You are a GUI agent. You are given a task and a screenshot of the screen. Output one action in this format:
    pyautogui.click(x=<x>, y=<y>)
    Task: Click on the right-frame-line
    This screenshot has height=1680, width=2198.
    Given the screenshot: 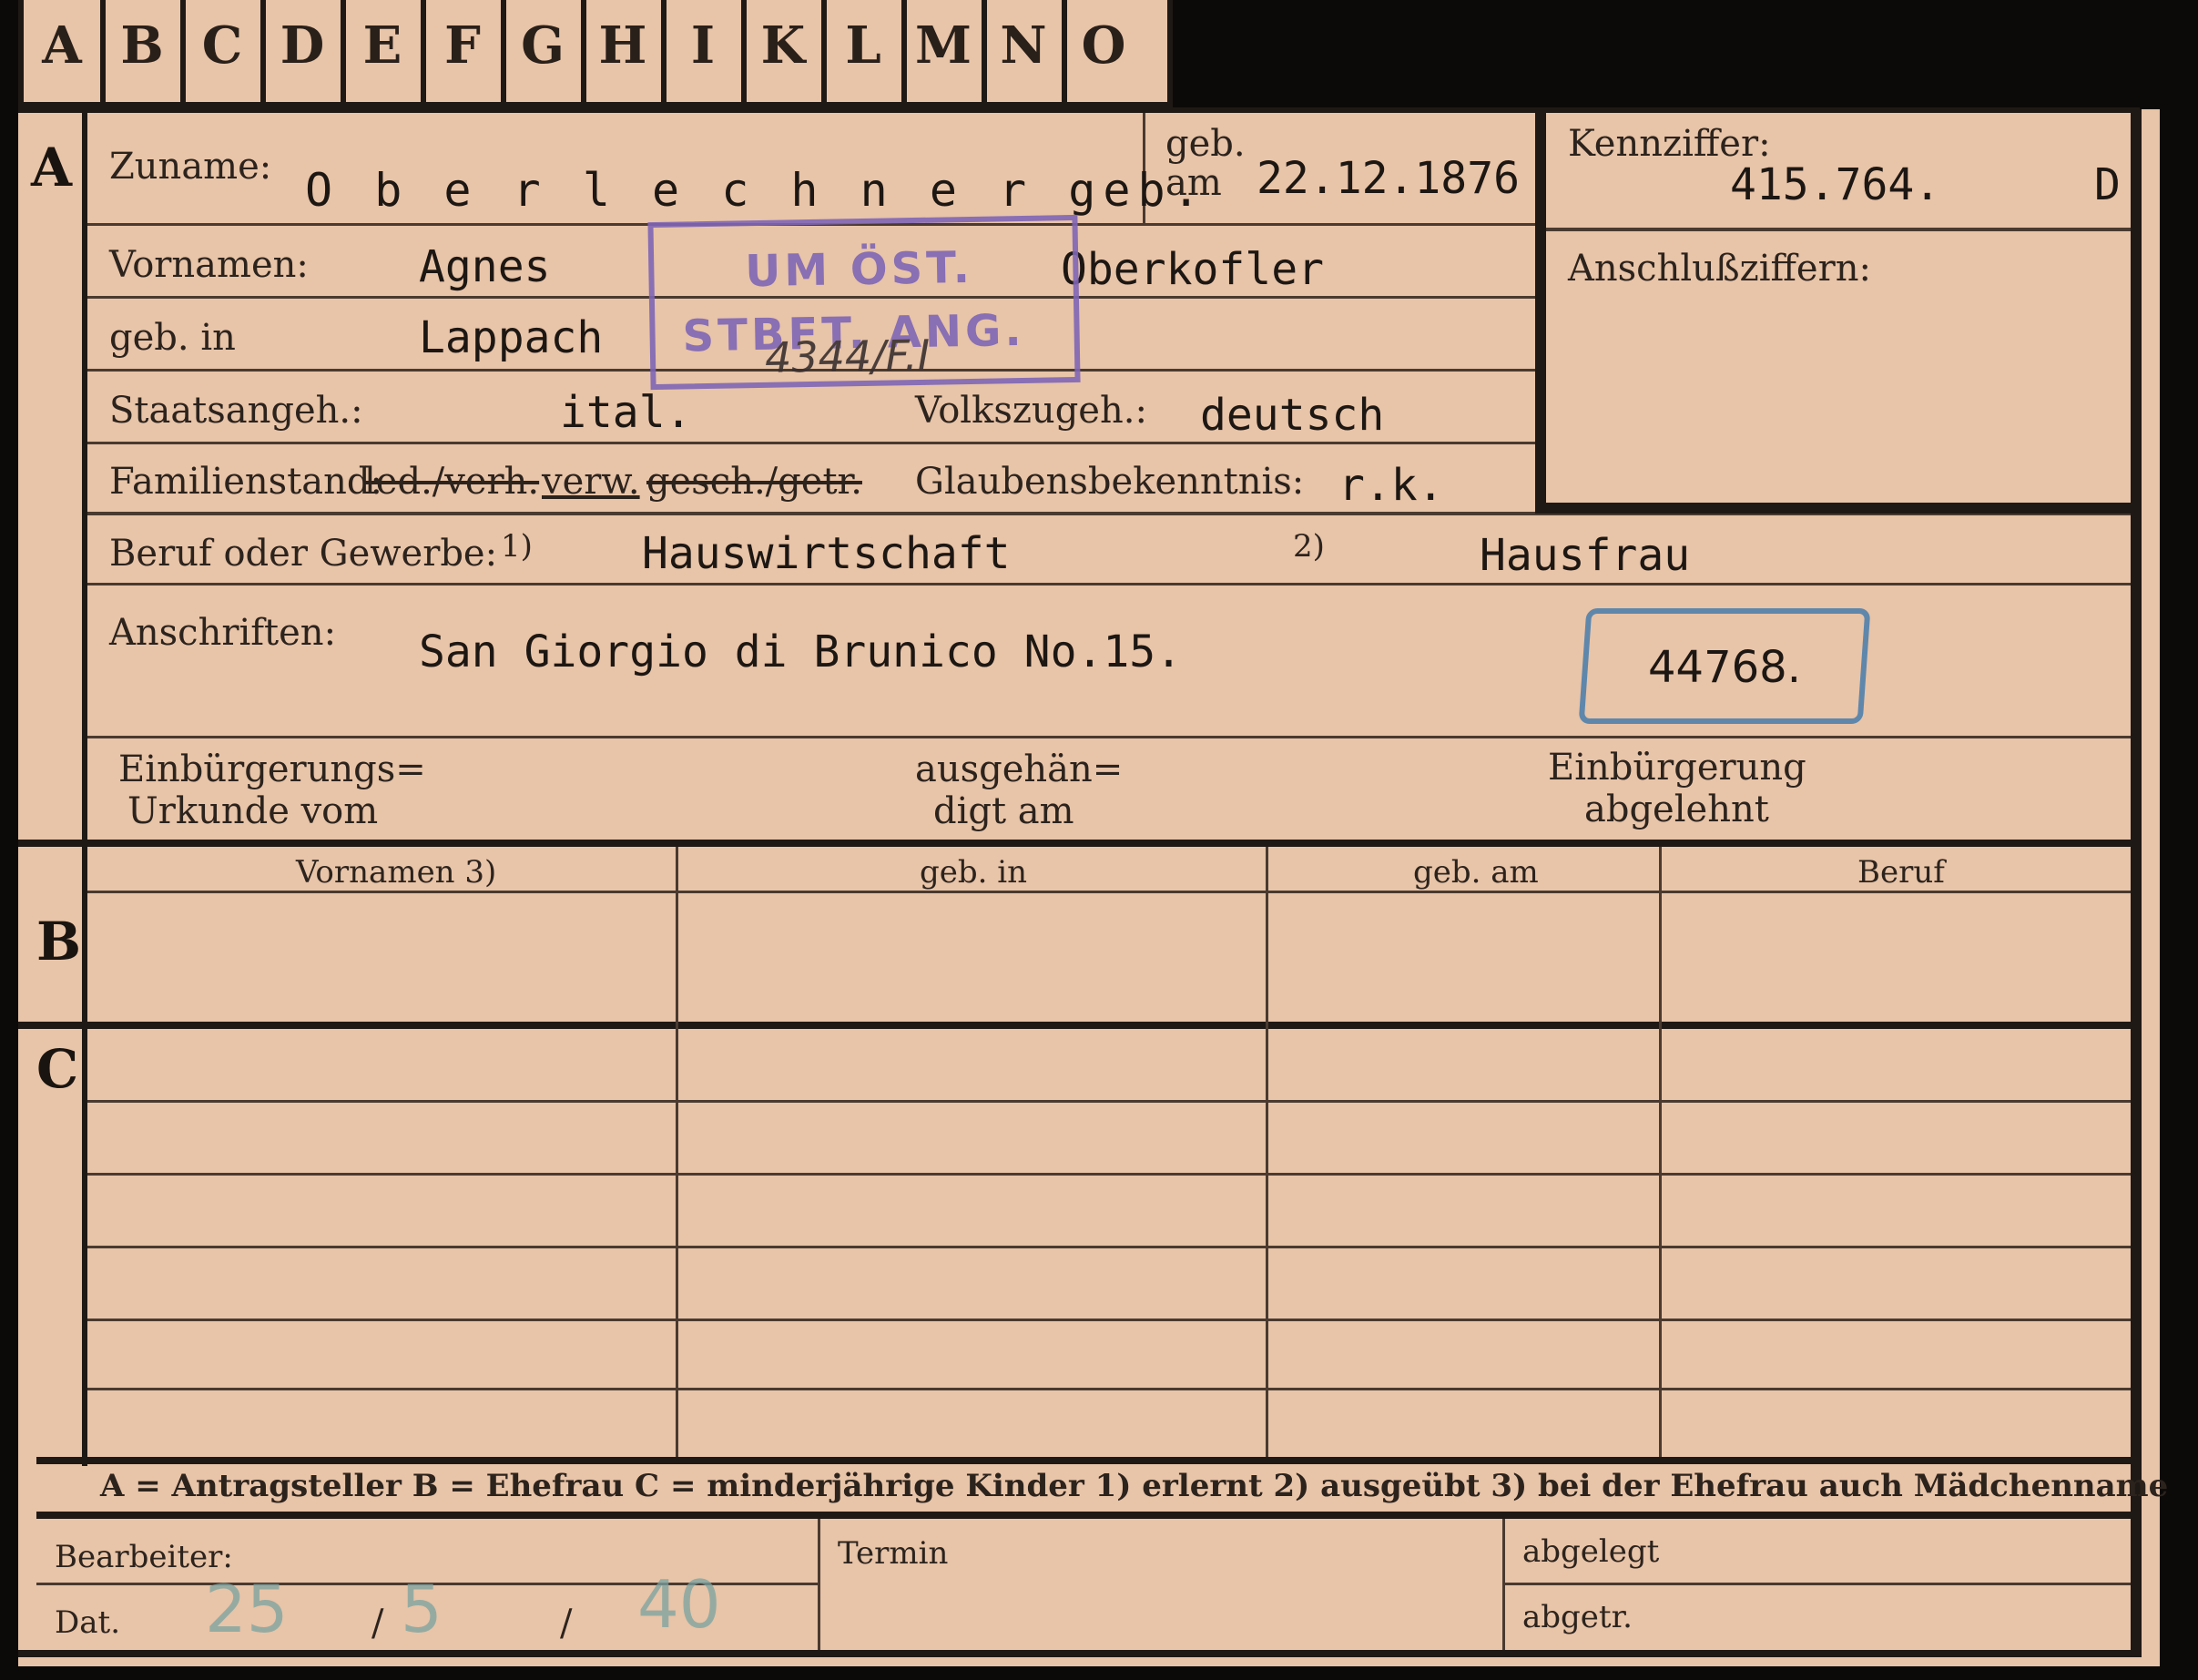 What is the action you would take?
    pyautogui.click(x=2136, y=883)
    